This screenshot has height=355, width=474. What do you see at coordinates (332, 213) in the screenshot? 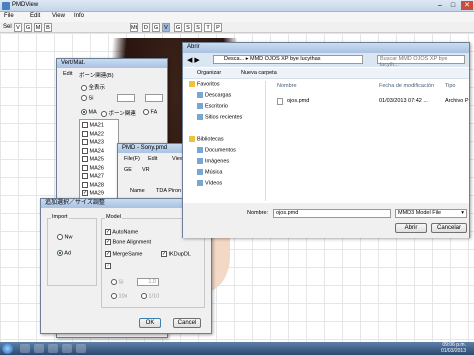
I see `filename-input: ojos.pmd` at bounding box center [332, 213].